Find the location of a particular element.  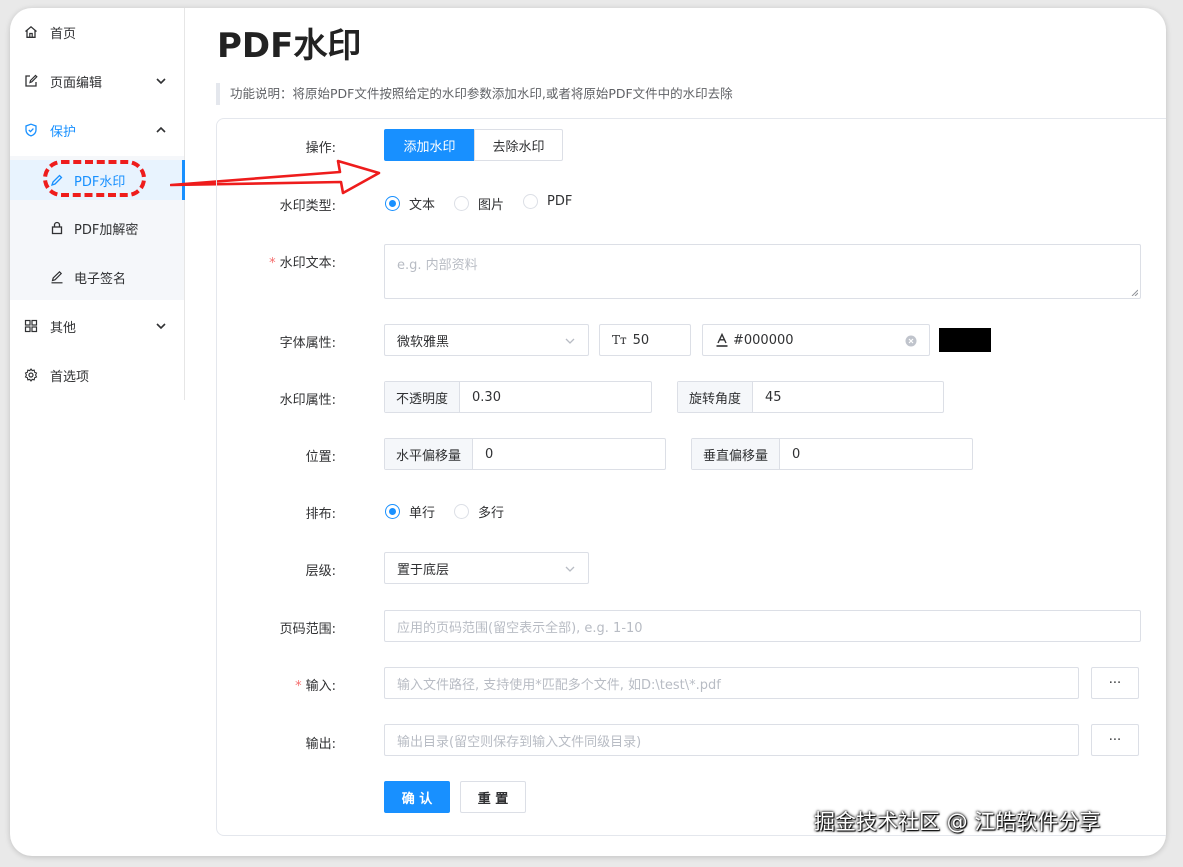

remove-watermark-button: 去除水印 is located at coordinates (518, 145).